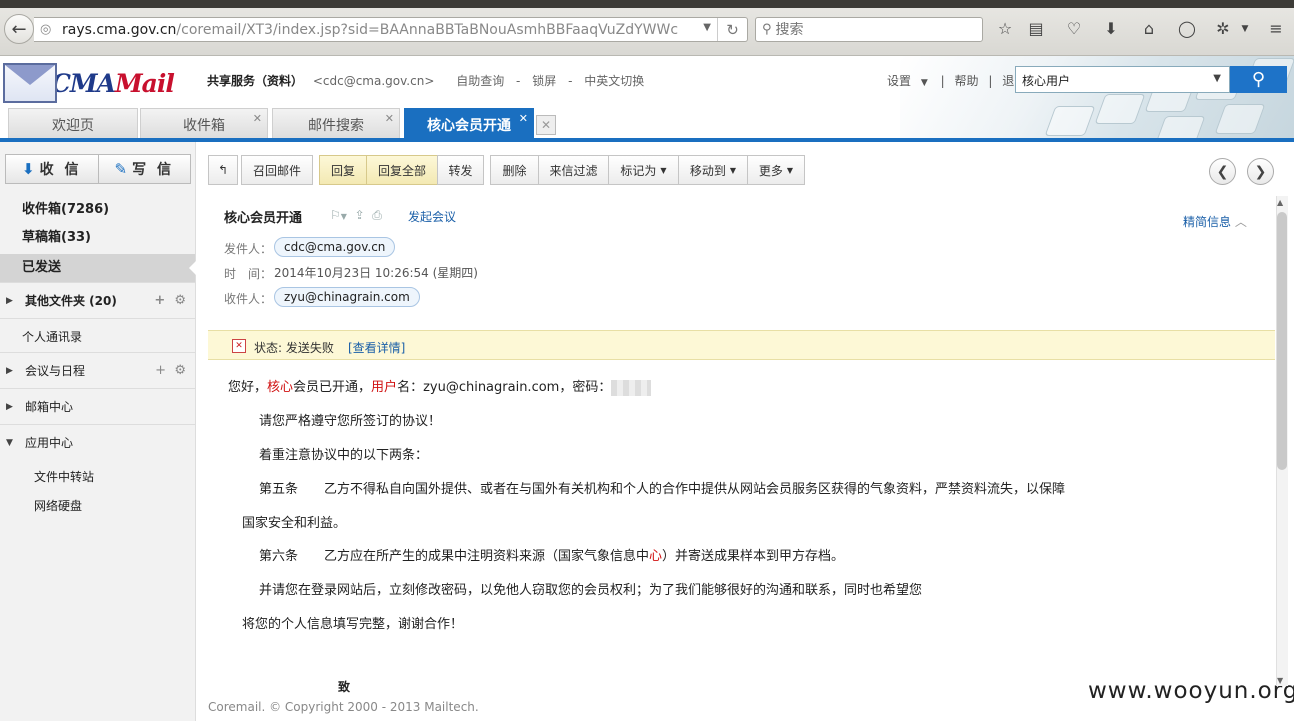 The height and width of the screenshot is (721, 1294). I want to click on settings-link: 设置 ▼, so click(907, 81).